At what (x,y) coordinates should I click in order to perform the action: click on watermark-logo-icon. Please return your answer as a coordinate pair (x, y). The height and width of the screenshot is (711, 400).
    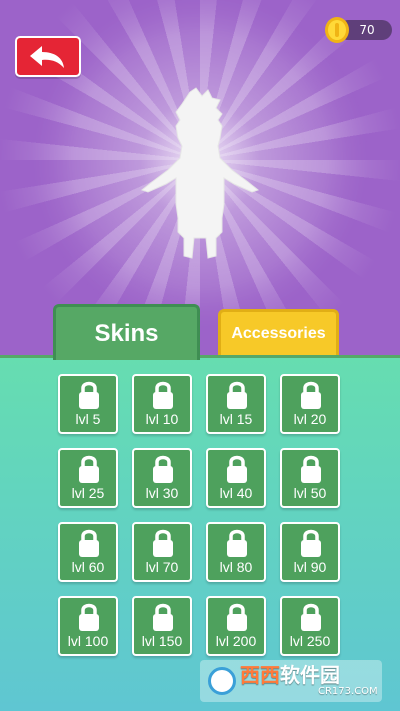
    Looking at the image, I should click on (222, 681).